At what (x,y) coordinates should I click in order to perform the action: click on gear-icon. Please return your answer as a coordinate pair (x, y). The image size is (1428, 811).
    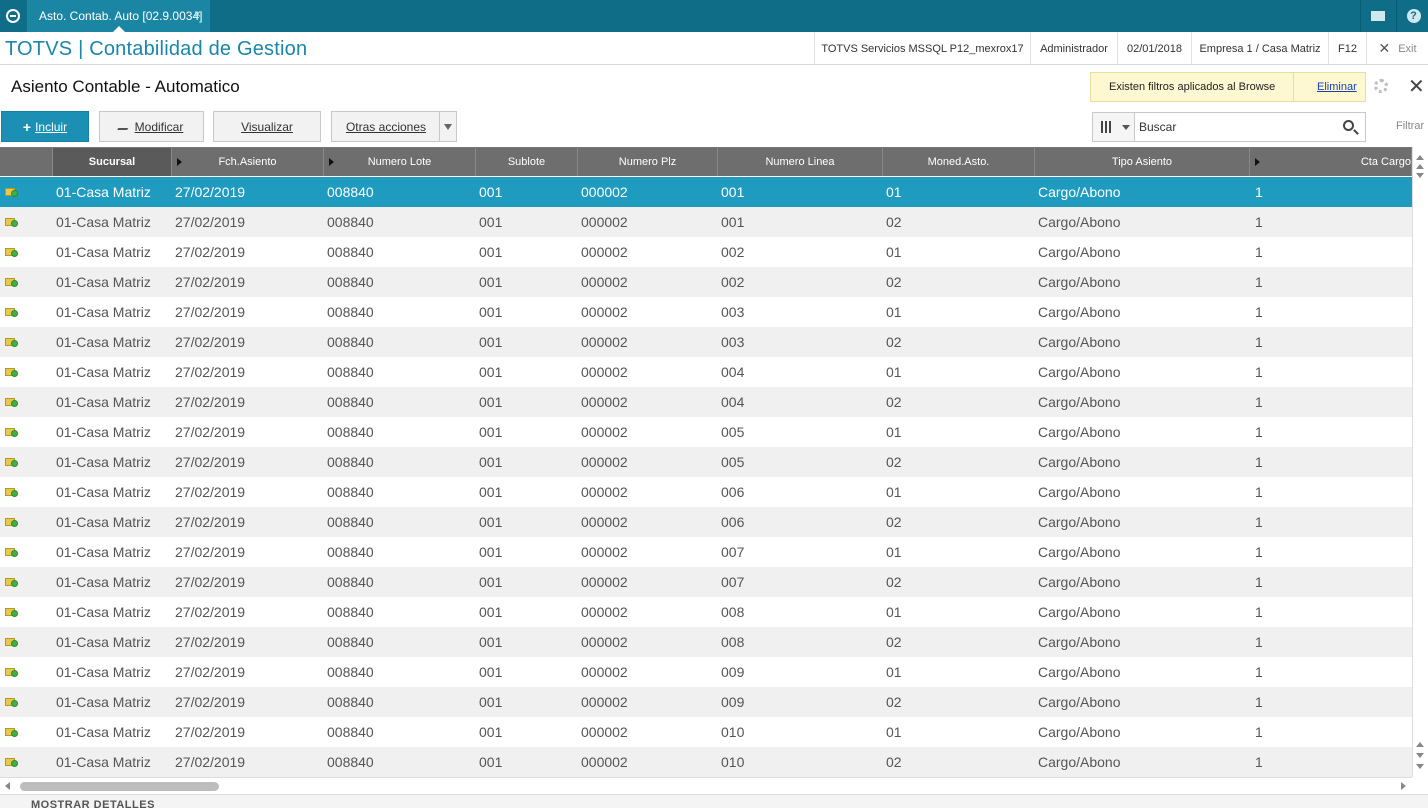
    Looking at the image, I should click on (1381, 86).